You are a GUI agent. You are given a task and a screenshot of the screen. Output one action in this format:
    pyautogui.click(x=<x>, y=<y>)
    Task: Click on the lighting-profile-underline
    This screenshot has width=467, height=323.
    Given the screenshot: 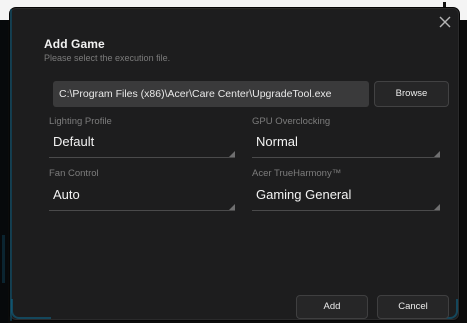 What is the action you would take?
    pyautogui.click(x=142, y=157)
    